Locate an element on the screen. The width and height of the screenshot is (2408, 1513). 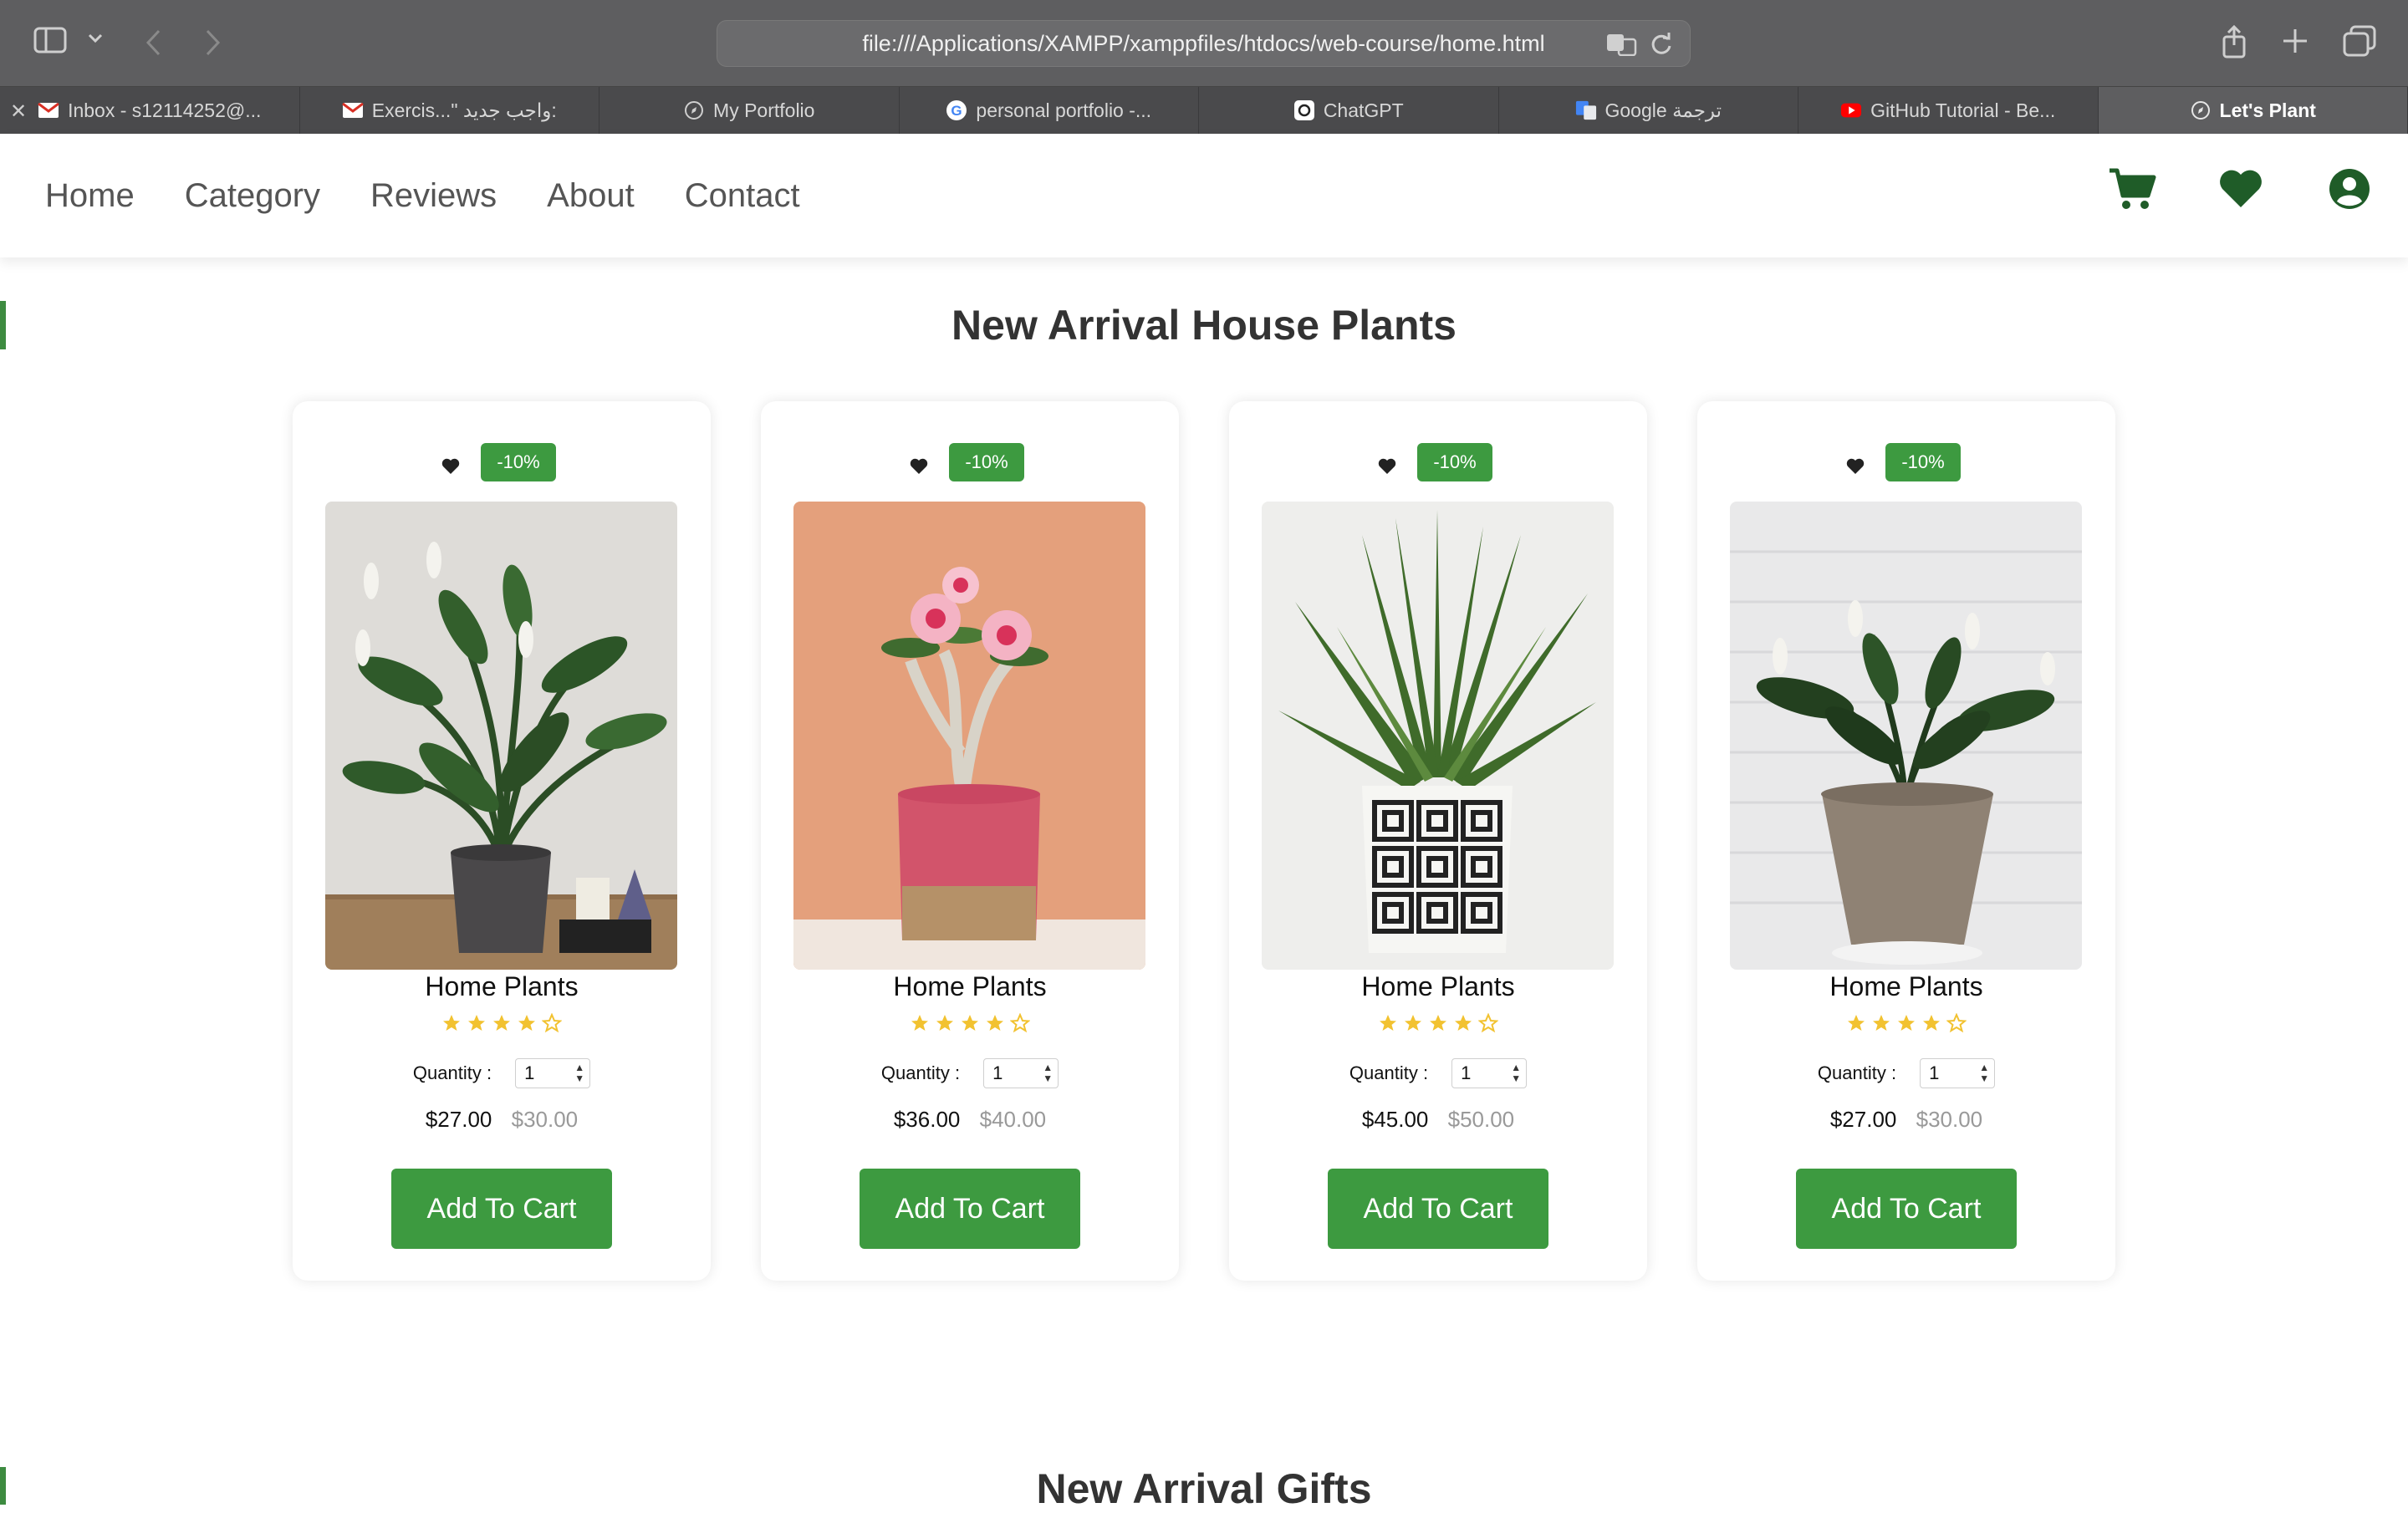
tab-label: ChatGPT is located at coordinates (1363, 110).